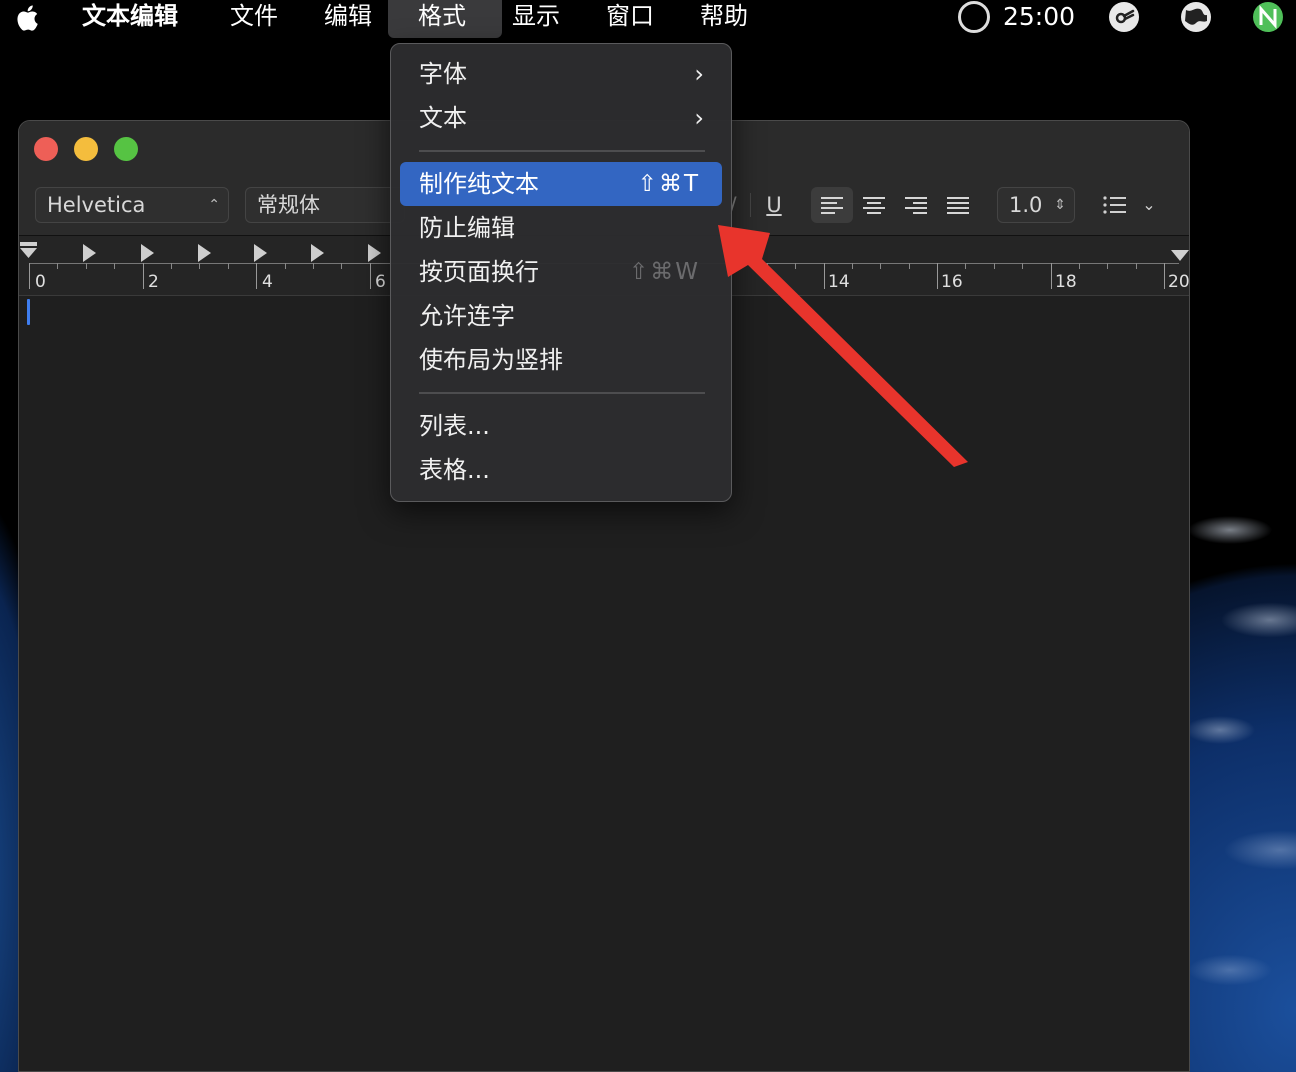  I want to click on minimize-button, so click(86, 149).